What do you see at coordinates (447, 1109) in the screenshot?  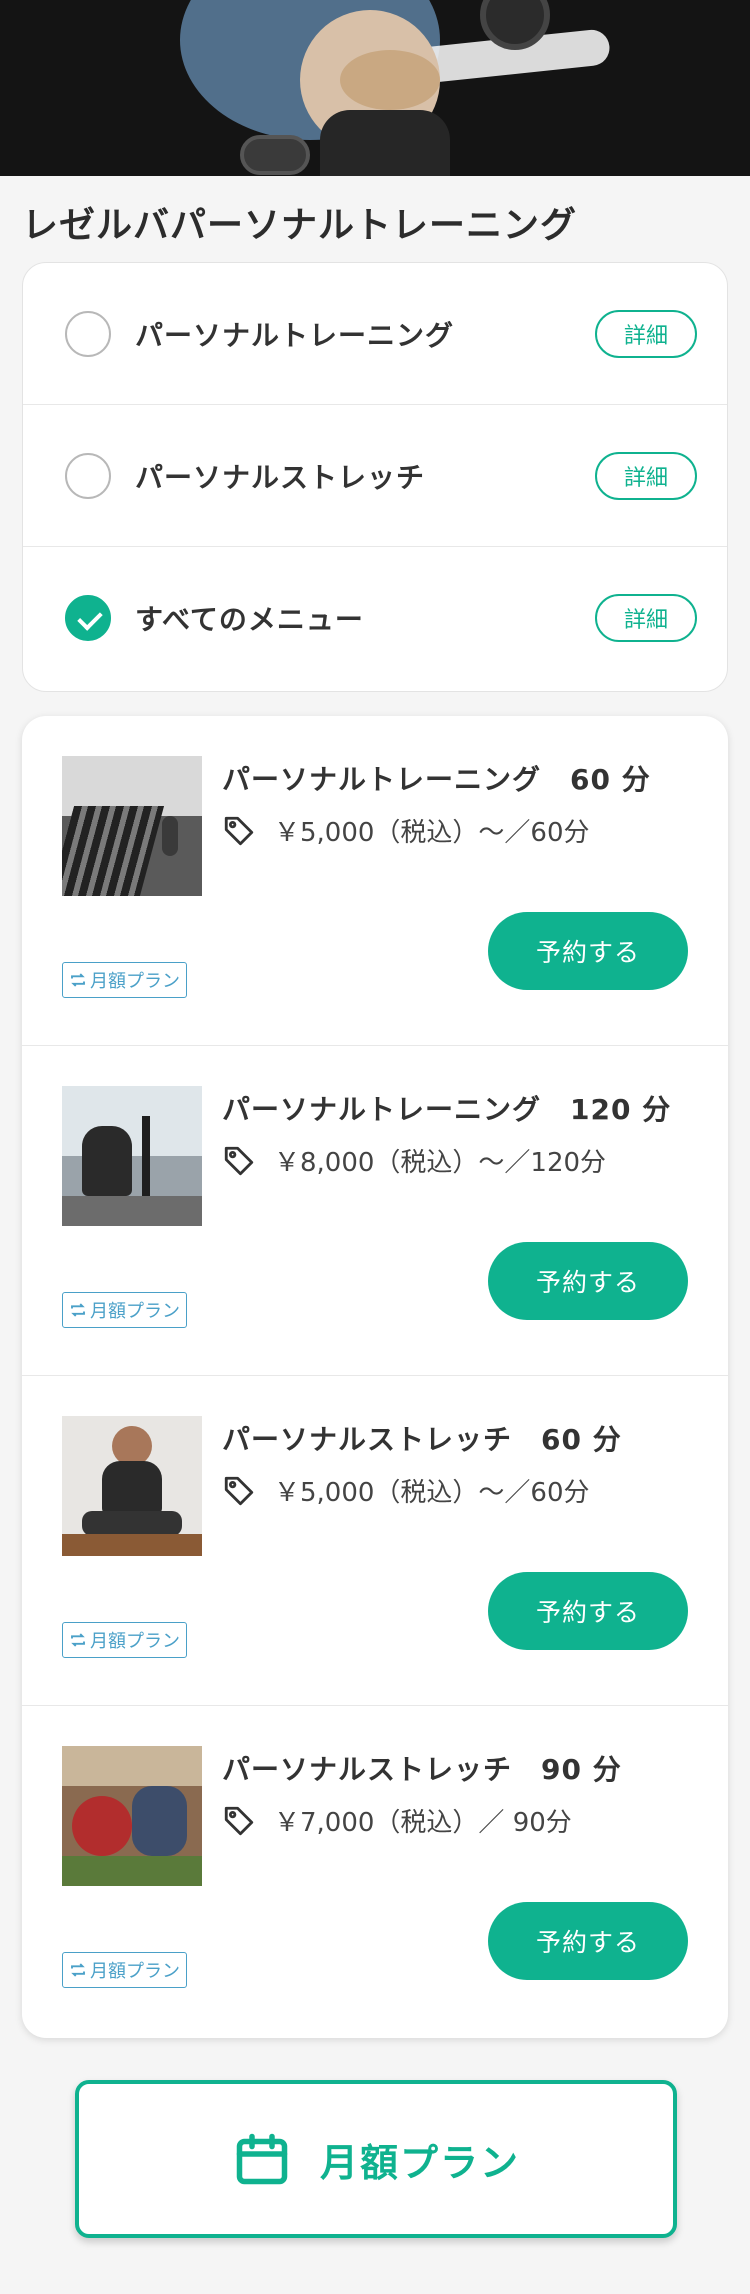 I see `menu-item-name: パーソナルトレーニング 120 分` at bounding box center [447, 1109].